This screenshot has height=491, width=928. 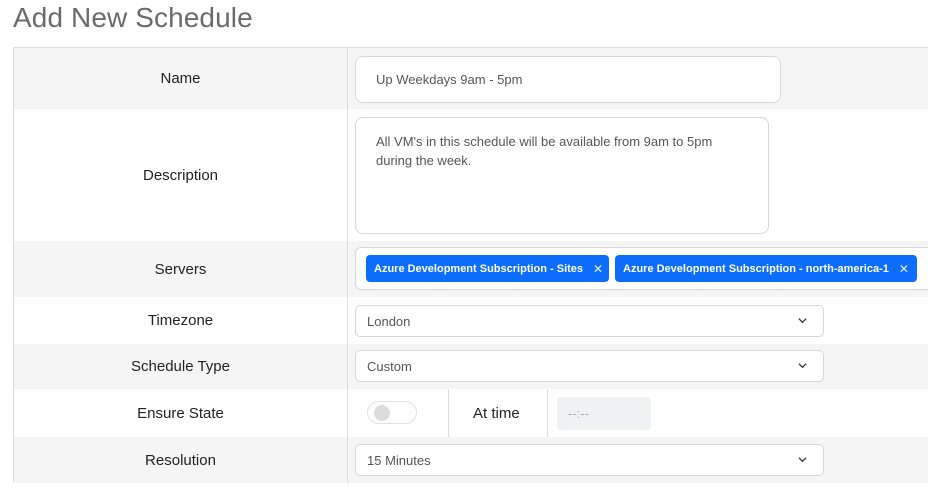 I want to click on name-label: Name, so click(x=181, y=78).